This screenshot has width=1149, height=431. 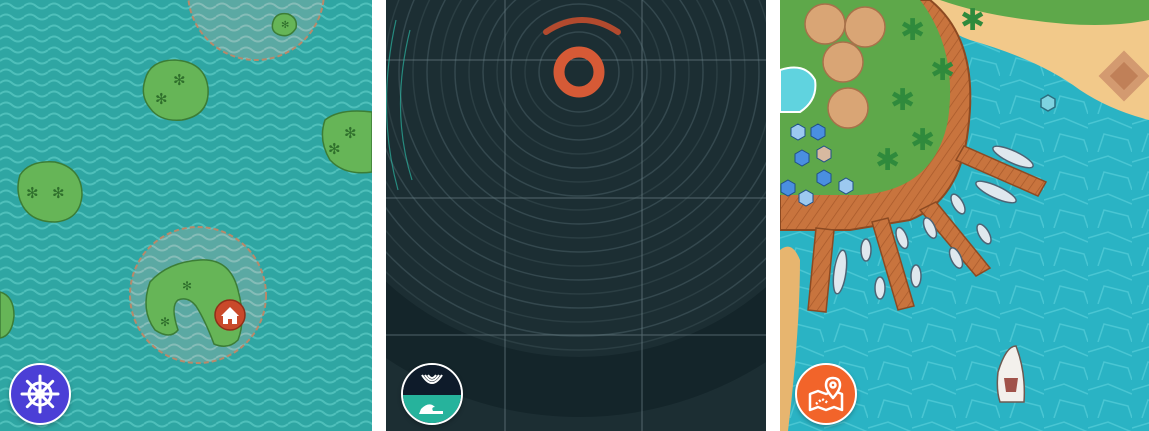 What do you see at coordinates (175, 90) in the screenshot?
I see `island` at bounding box center [175, 90].